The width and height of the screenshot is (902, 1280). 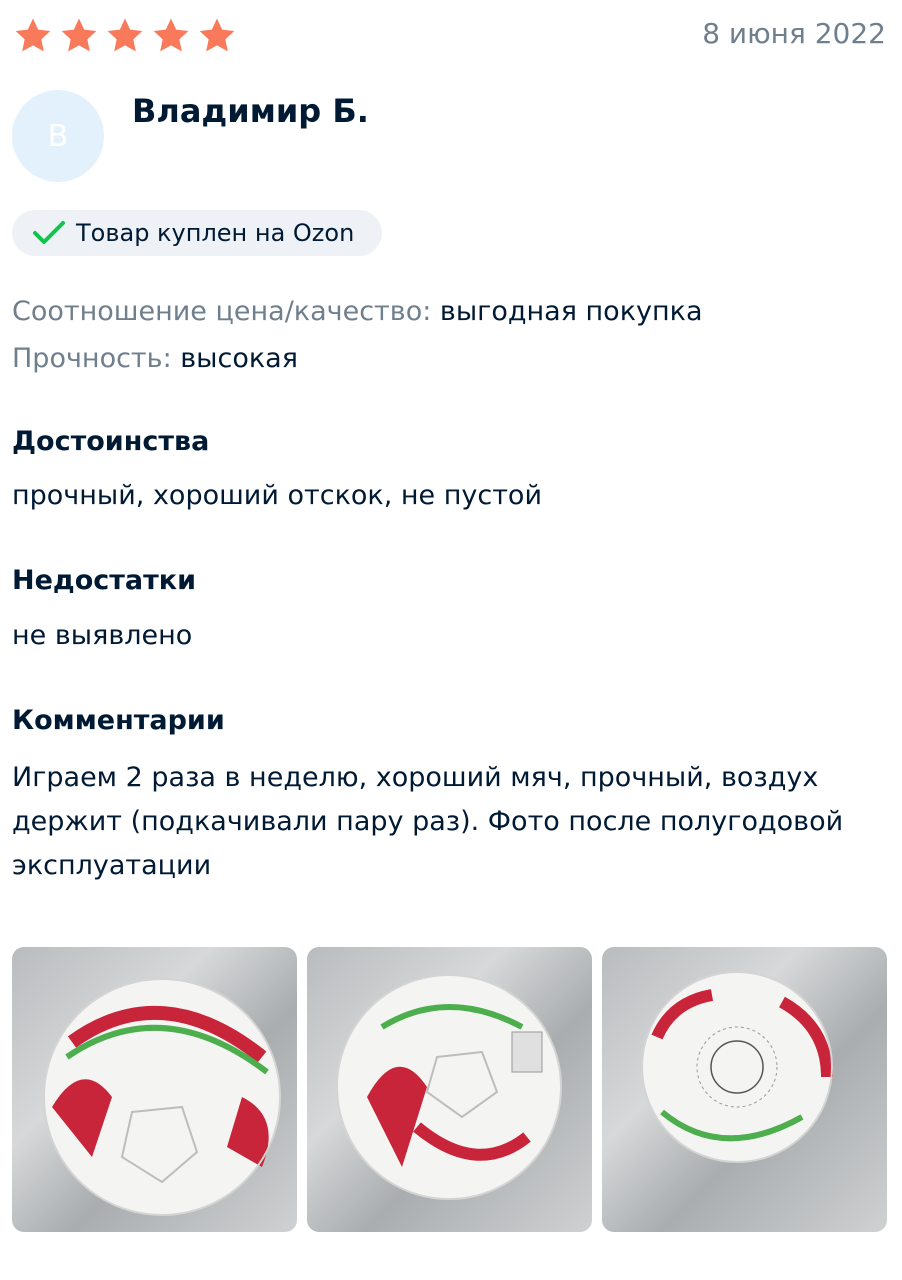 I want to click on pros-title: Достоинства, so click(x=111, y=441).